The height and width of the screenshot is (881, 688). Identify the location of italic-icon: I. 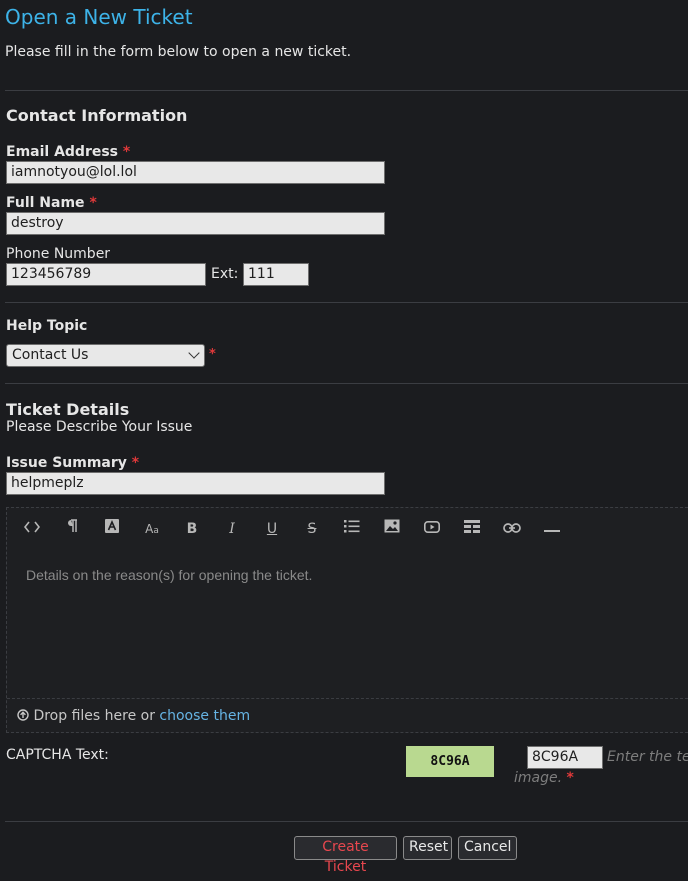
(232, 529).